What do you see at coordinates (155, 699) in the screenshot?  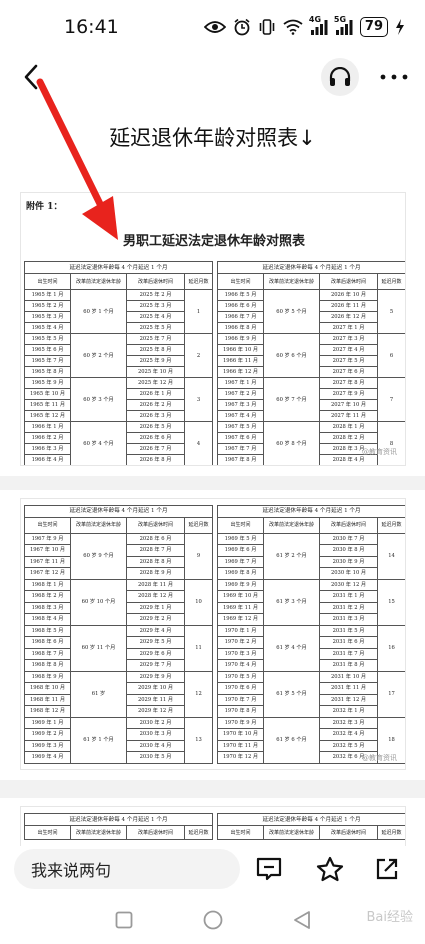 I see `retirement-time-cell: 2029 年 11 月` at bounding box center [155, 699].